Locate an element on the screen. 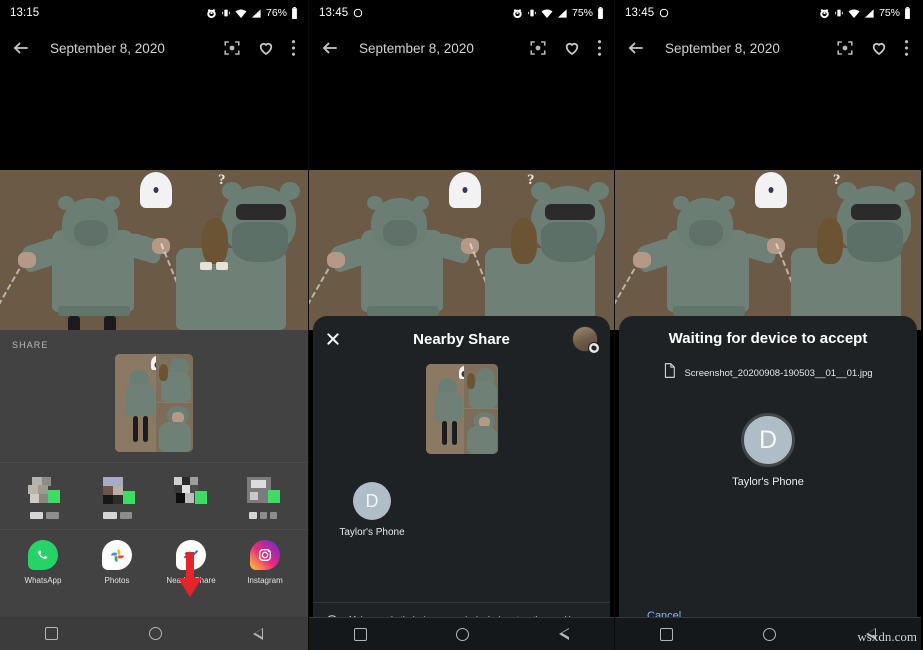 The width and height of the screenshot is (923, 650). account-avatar is located at coordinates (586, 340).